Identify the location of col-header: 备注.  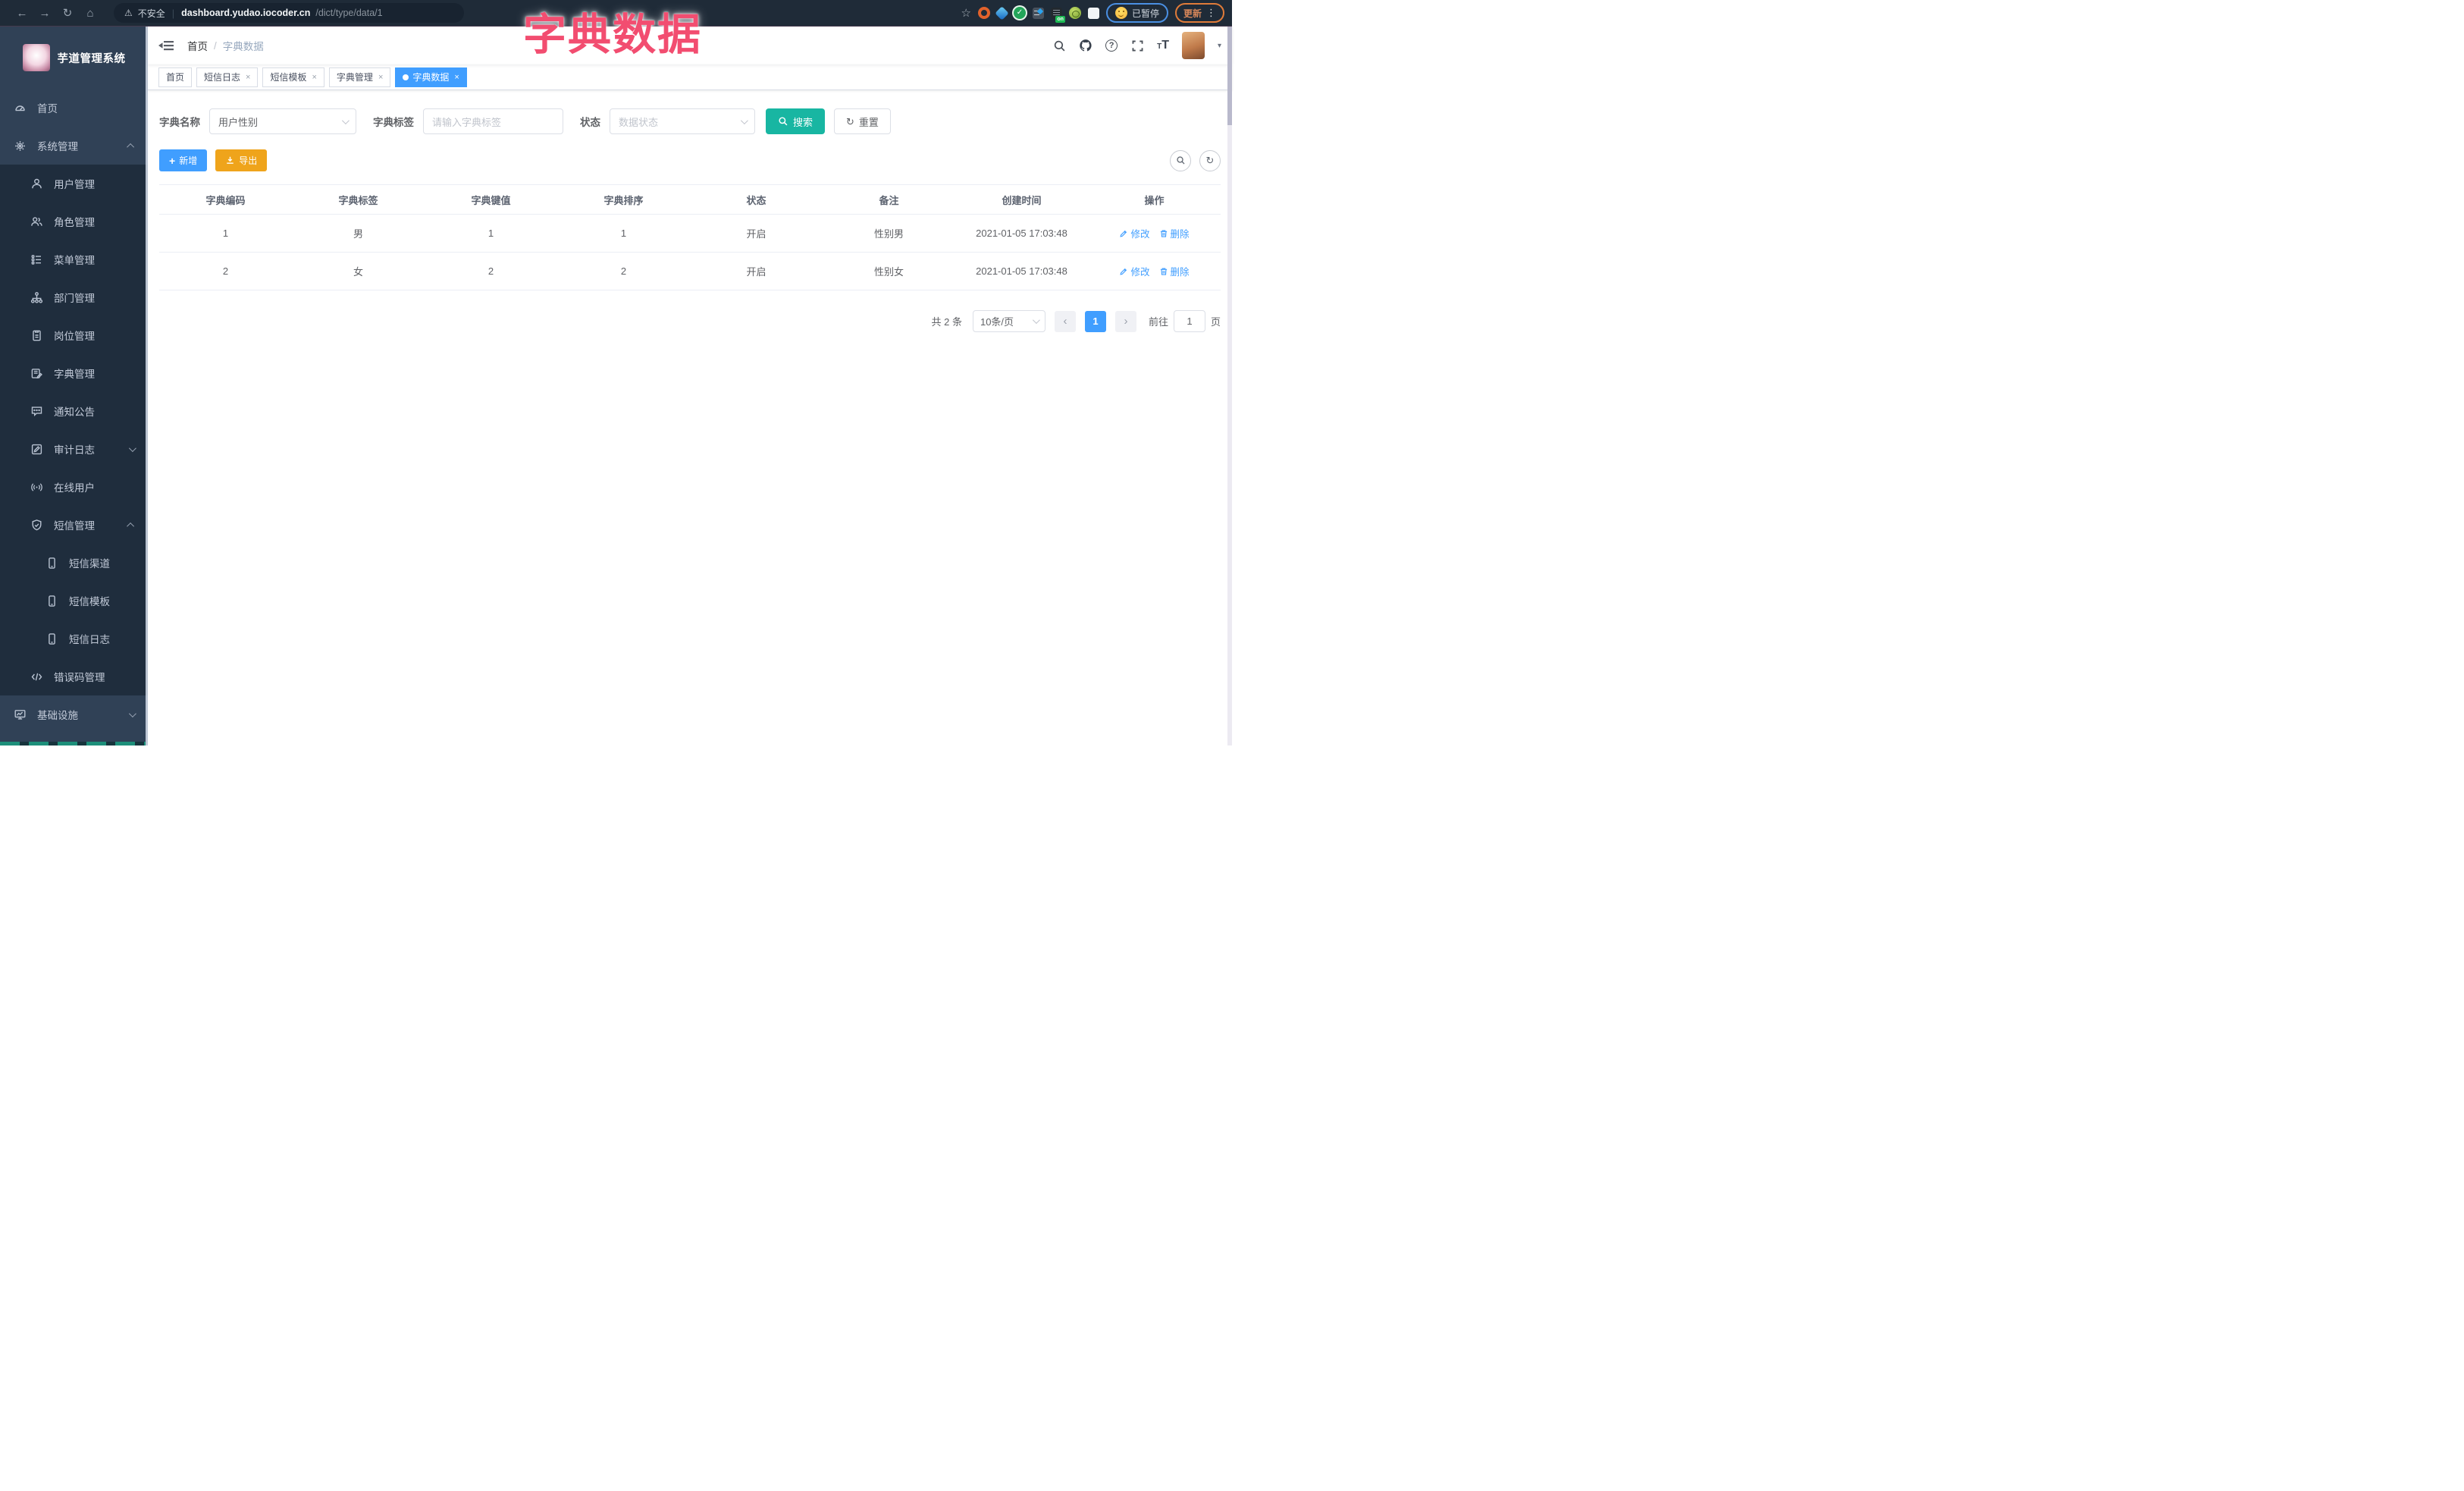
(889, 200).